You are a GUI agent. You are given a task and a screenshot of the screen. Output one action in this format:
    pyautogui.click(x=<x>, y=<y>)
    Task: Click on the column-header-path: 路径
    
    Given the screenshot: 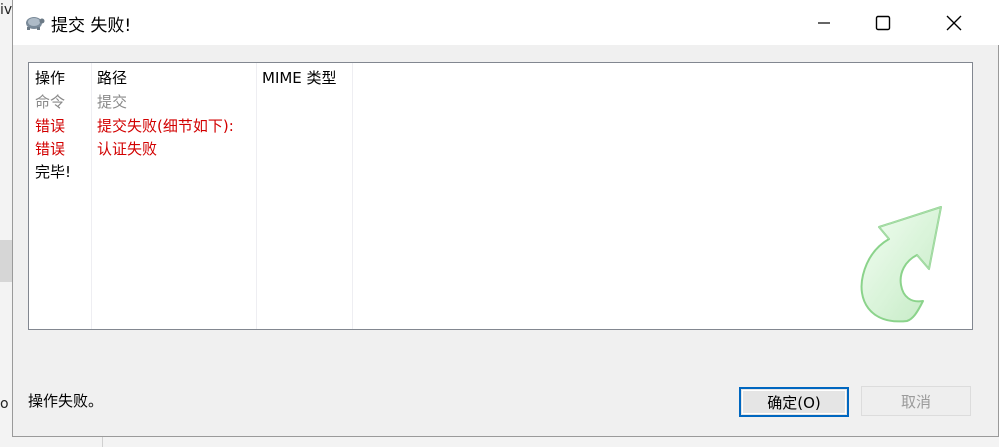 What is the action you would take?
    pyautogui.click(x=112, y=77)
    